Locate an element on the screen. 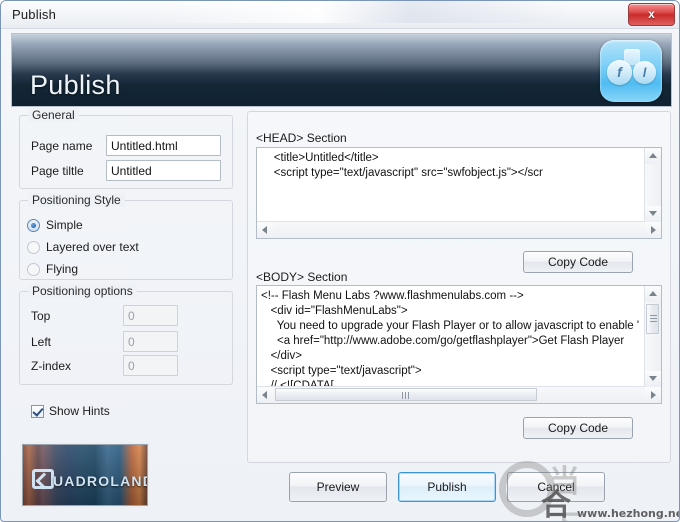 The image size is (680, 522). preview-button: Preview is located at coordinates (338, 487).